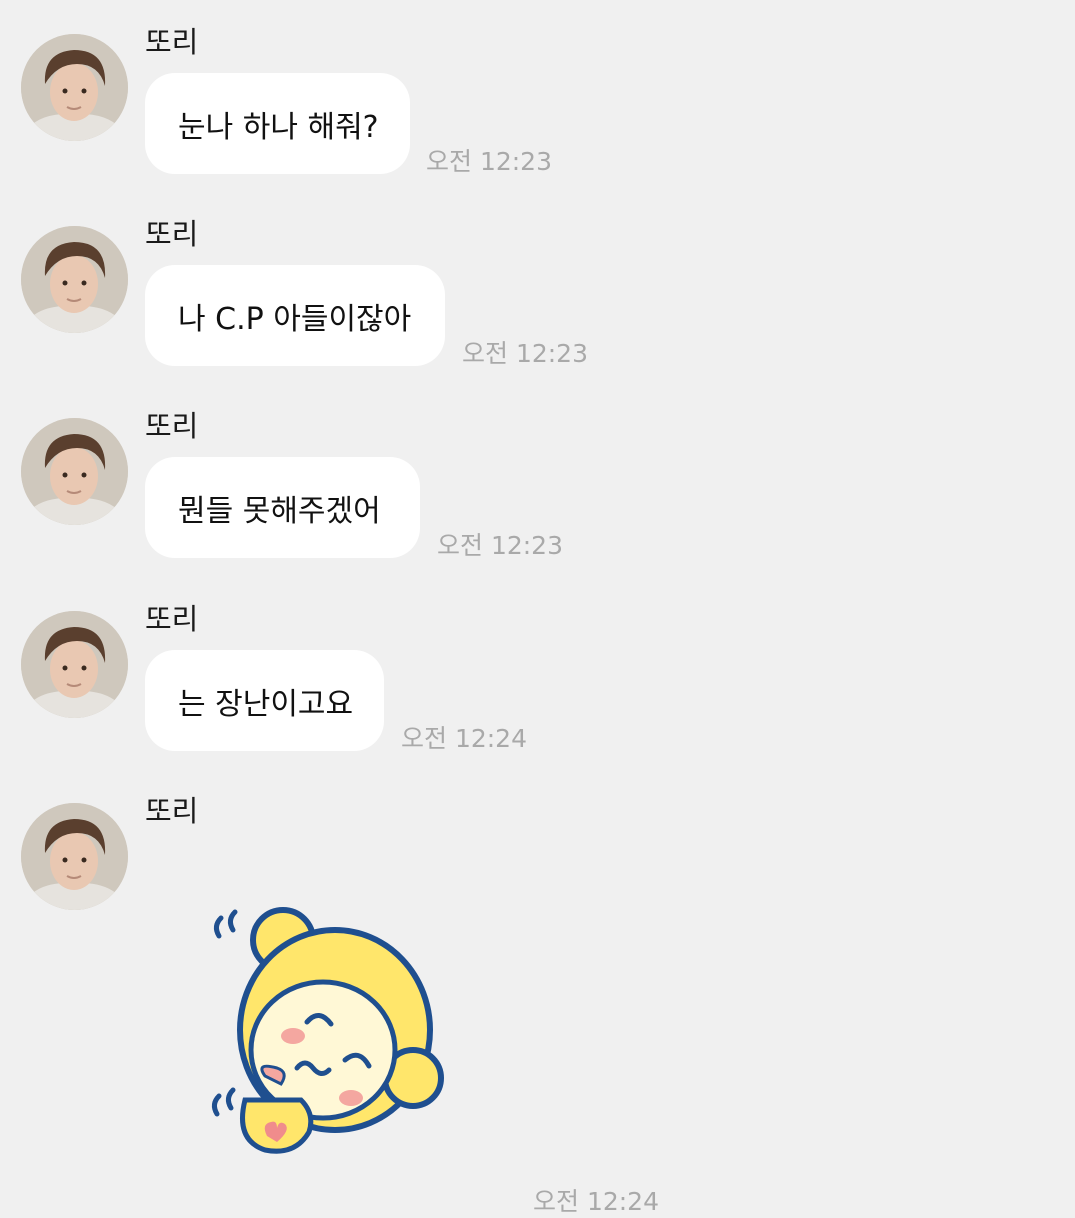 This screenshot has width=1075, height=1218. I want to click on message-text: 는 장난이고요, so click(266, 704).